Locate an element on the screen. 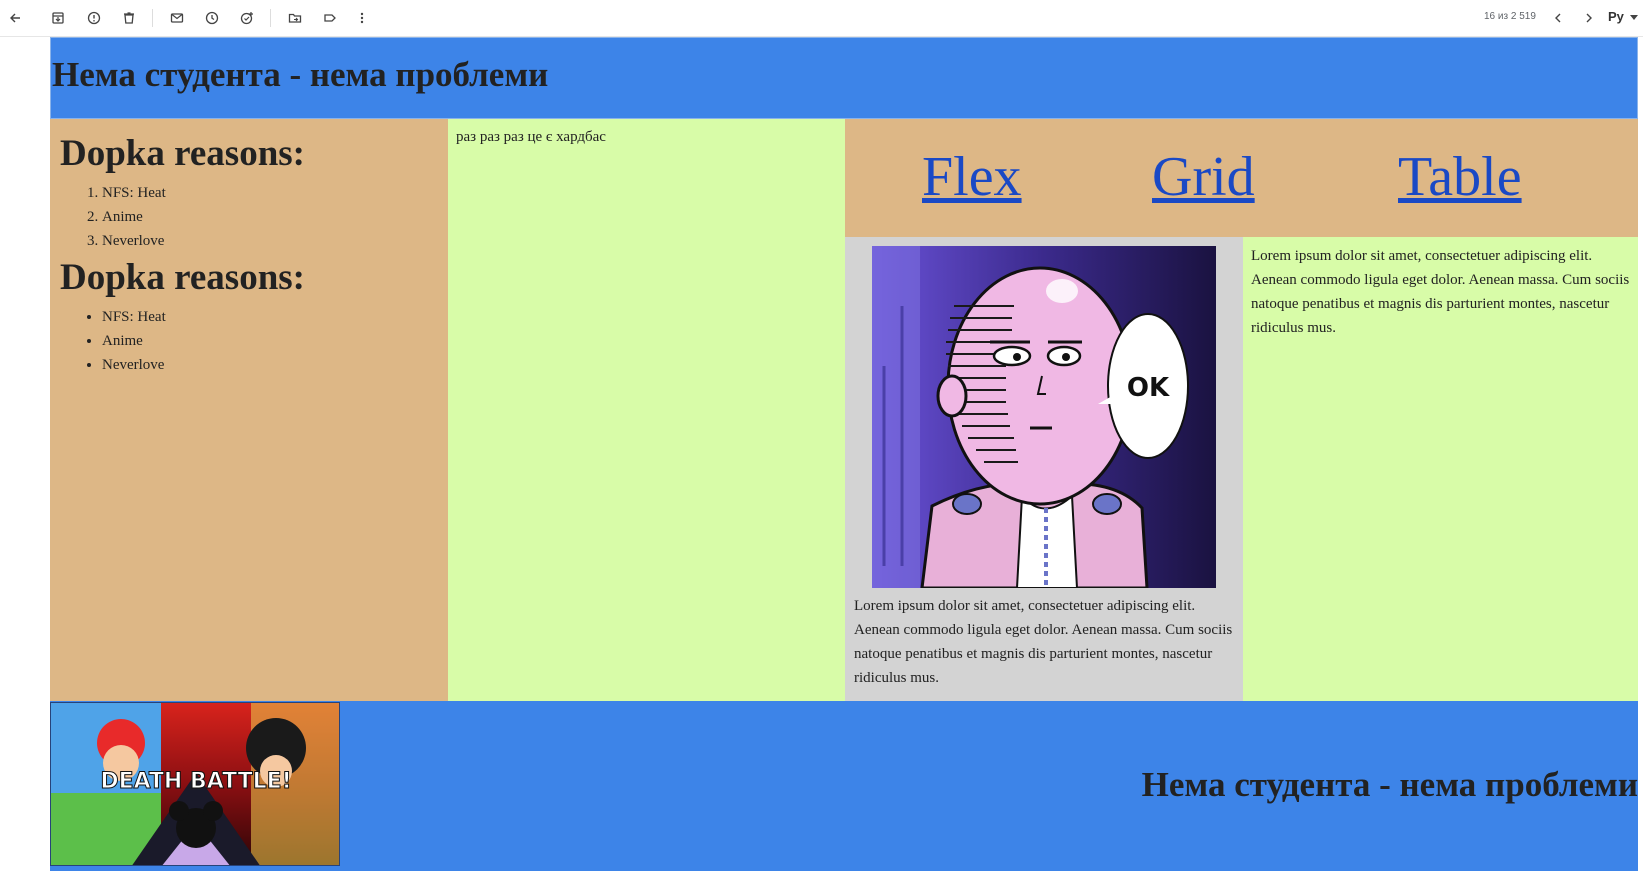  add-task-icon is located at coordinates (247, 18).